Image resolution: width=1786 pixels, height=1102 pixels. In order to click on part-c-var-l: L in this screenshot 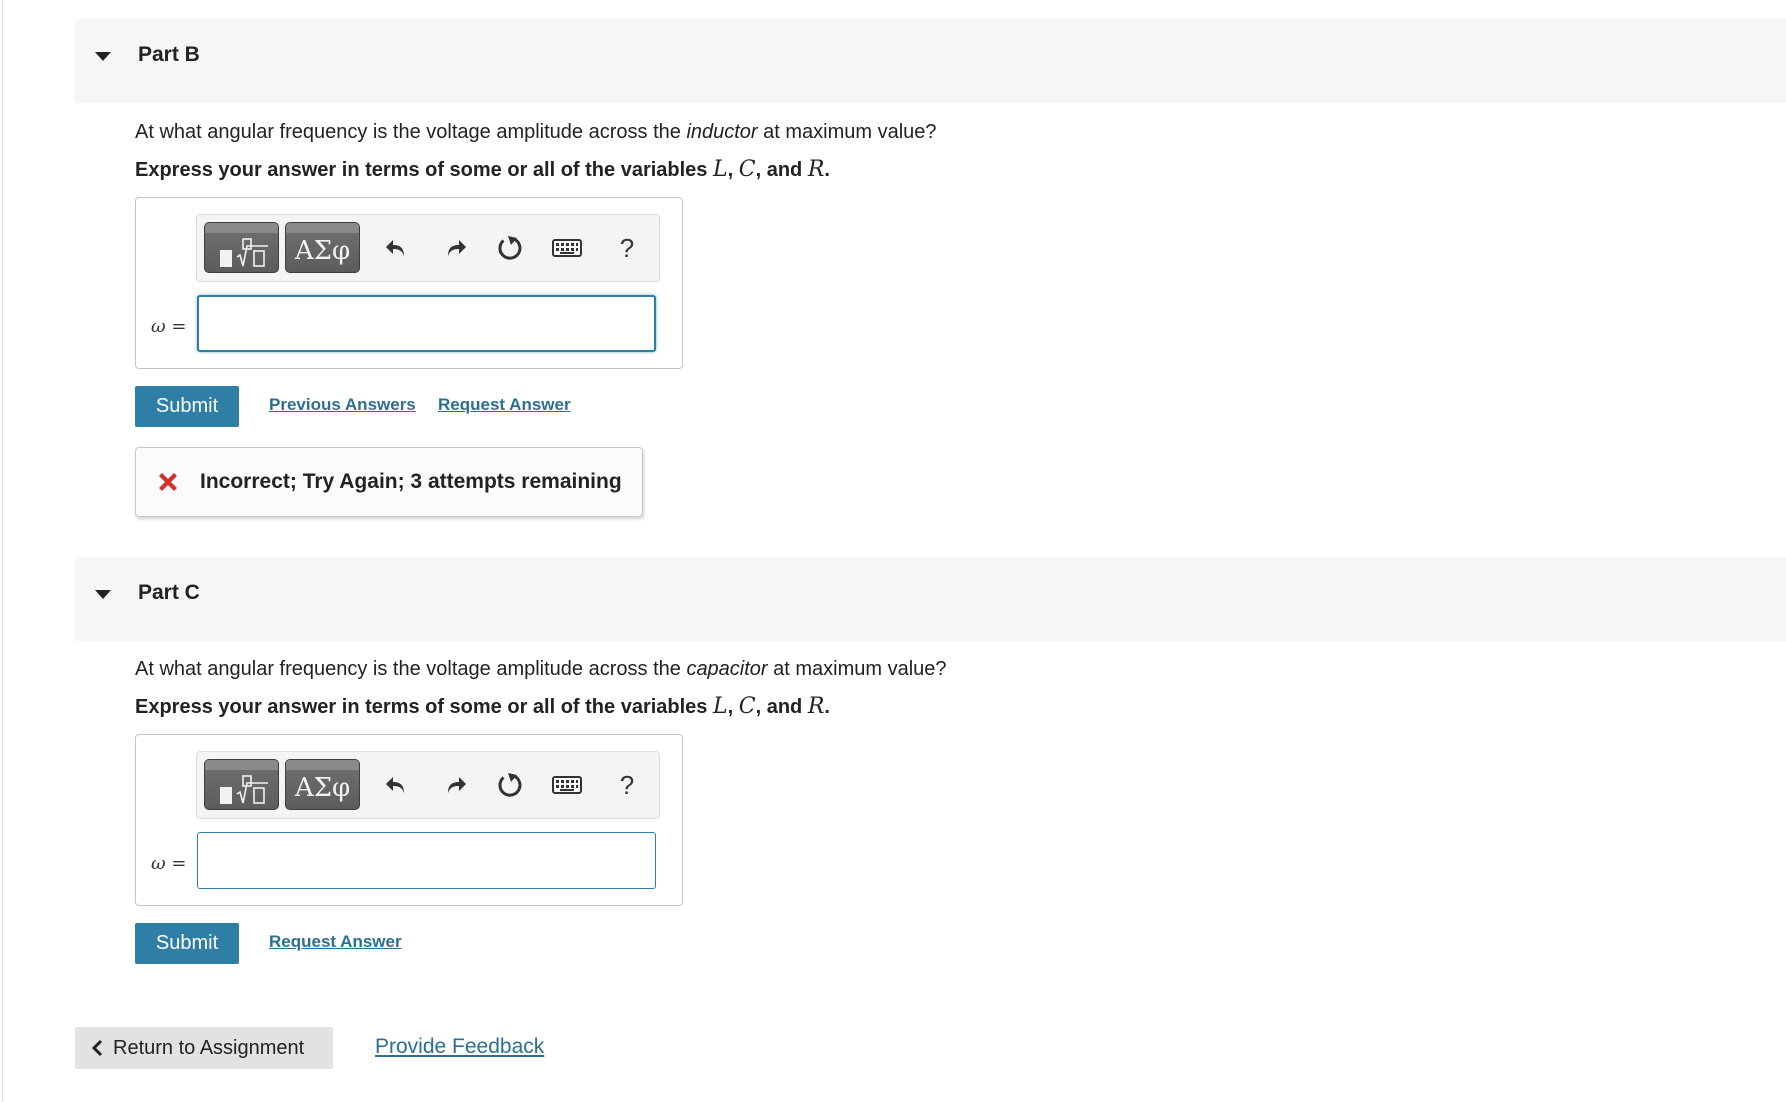, I will do `click(720, 706)`.